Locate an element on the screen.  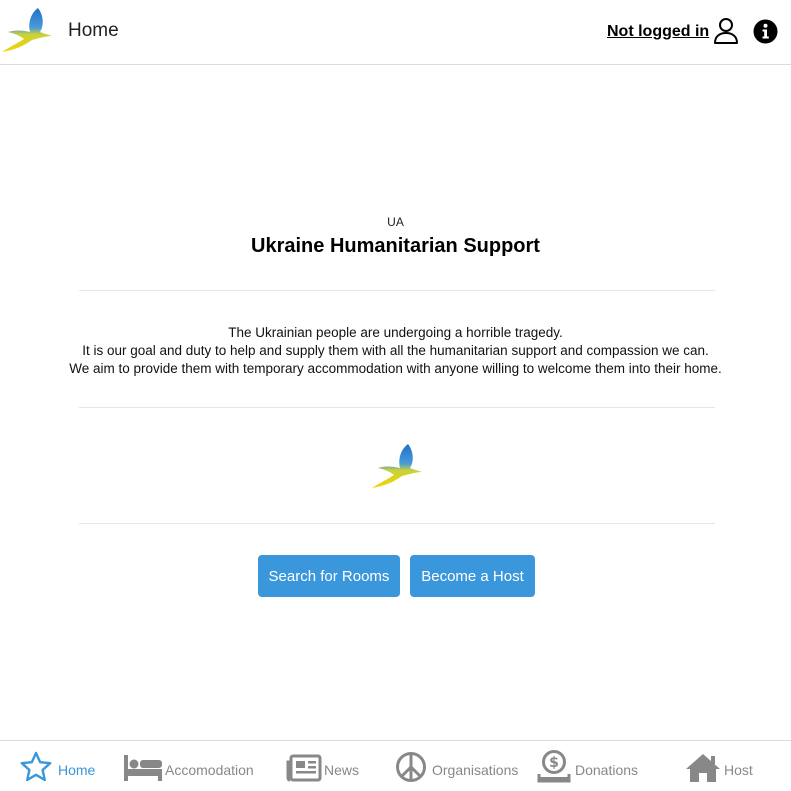
search-rooms-button: Search for Rooms is located at coordinates (329, 576).